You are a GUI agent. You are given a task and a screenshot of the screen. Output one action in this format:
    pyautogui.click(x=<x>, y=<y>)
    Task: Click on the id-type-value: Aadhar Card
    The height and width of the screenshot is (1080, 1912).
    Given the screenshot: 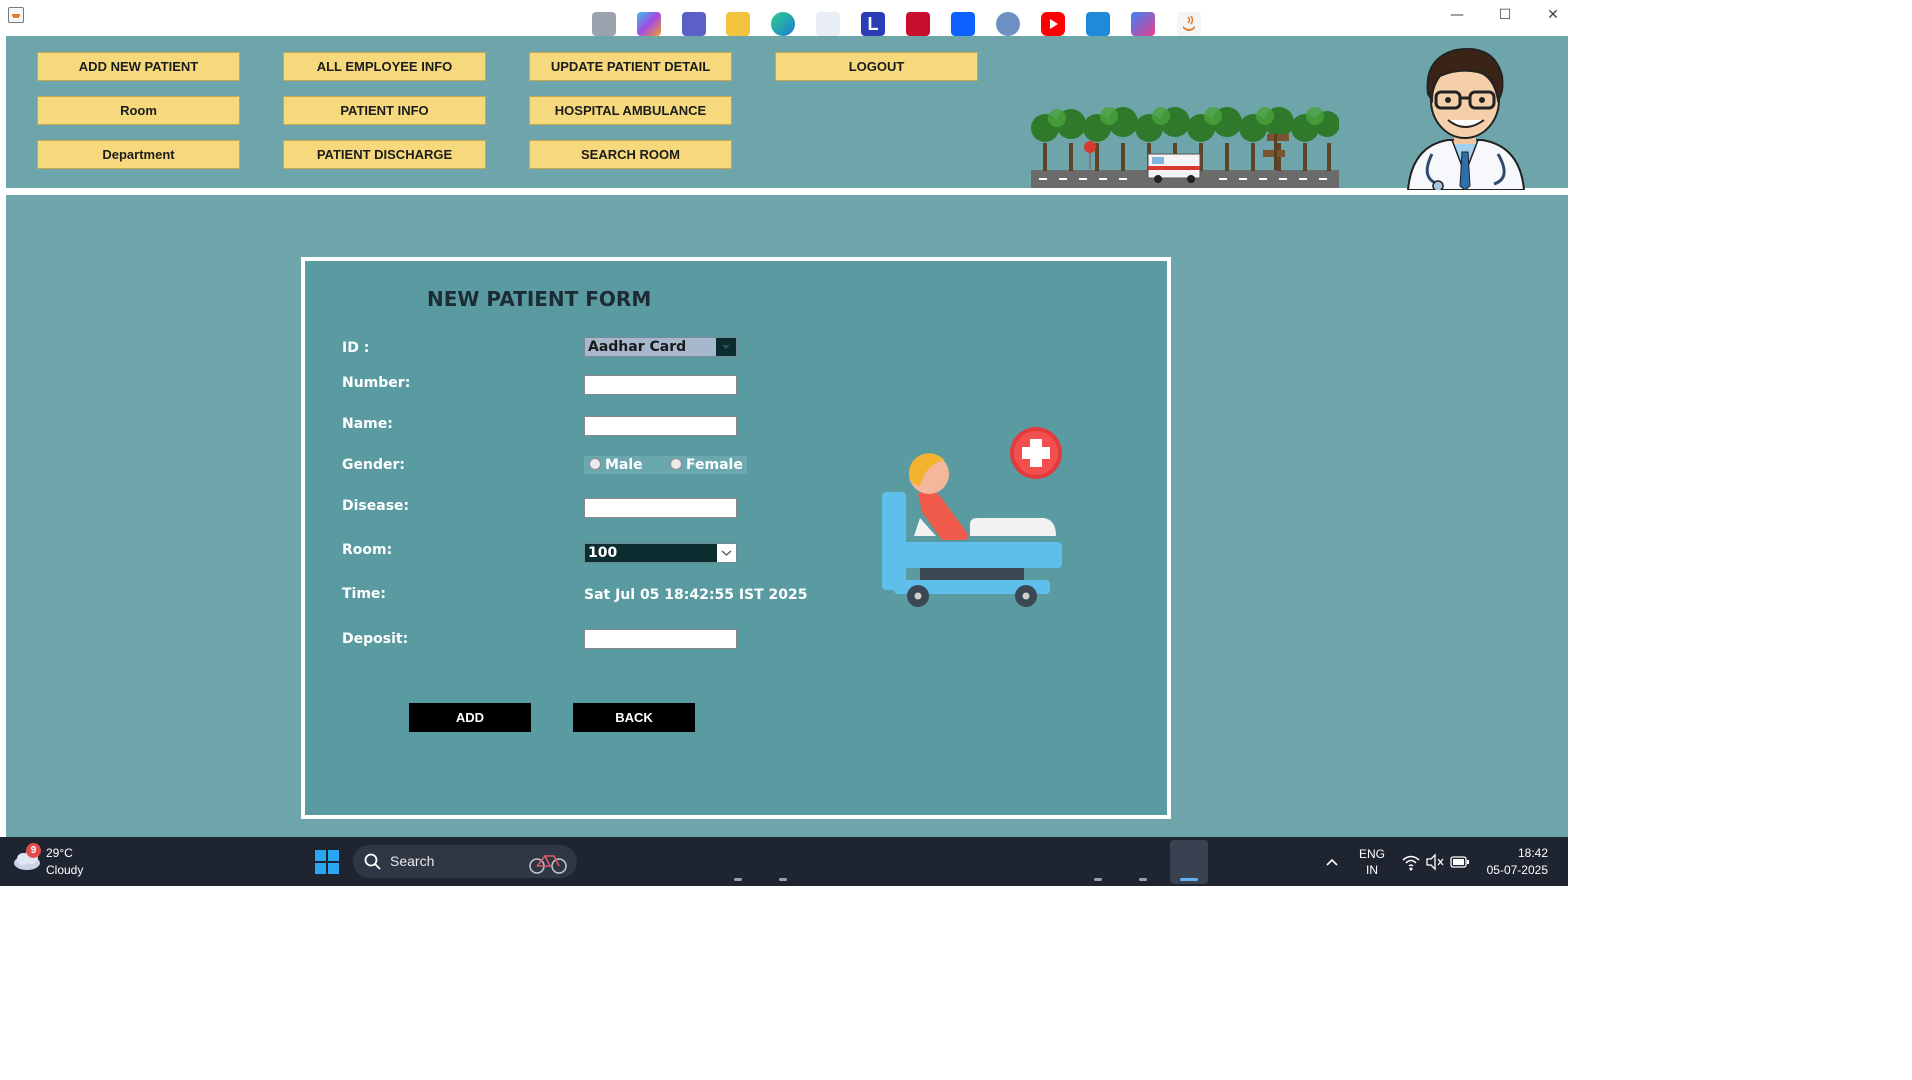 What is the action you would take?
    pyautogui.click(x=650, y=347)
    